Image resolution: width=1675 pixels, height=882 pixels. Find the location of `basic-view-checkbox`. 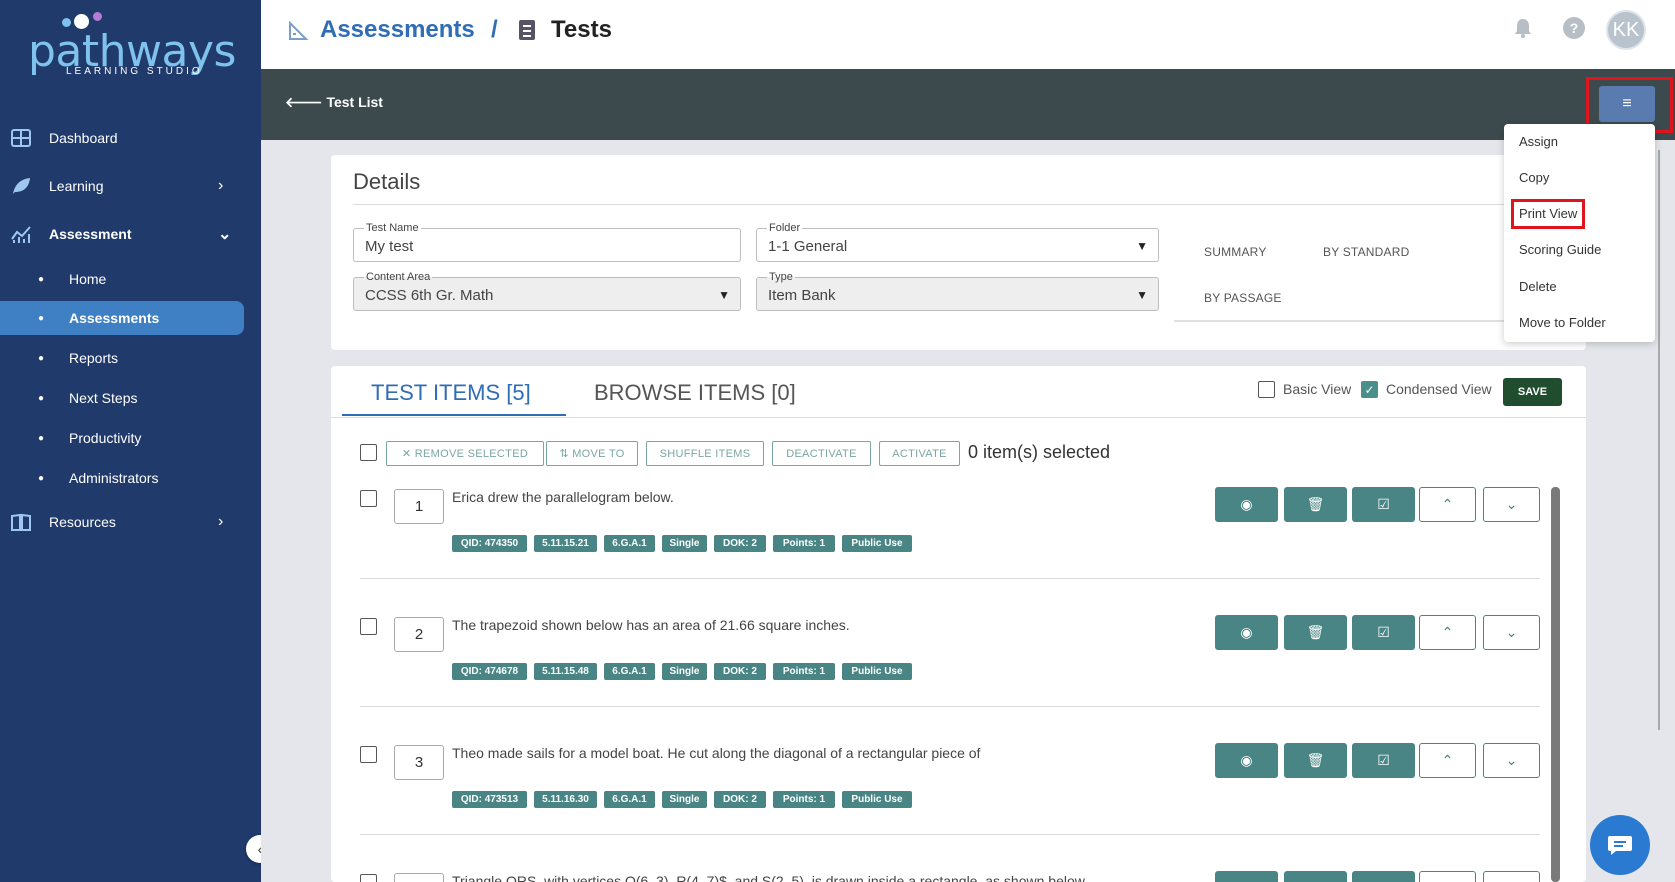

basic-view-checkbox is located at coordinates (1266, 389).